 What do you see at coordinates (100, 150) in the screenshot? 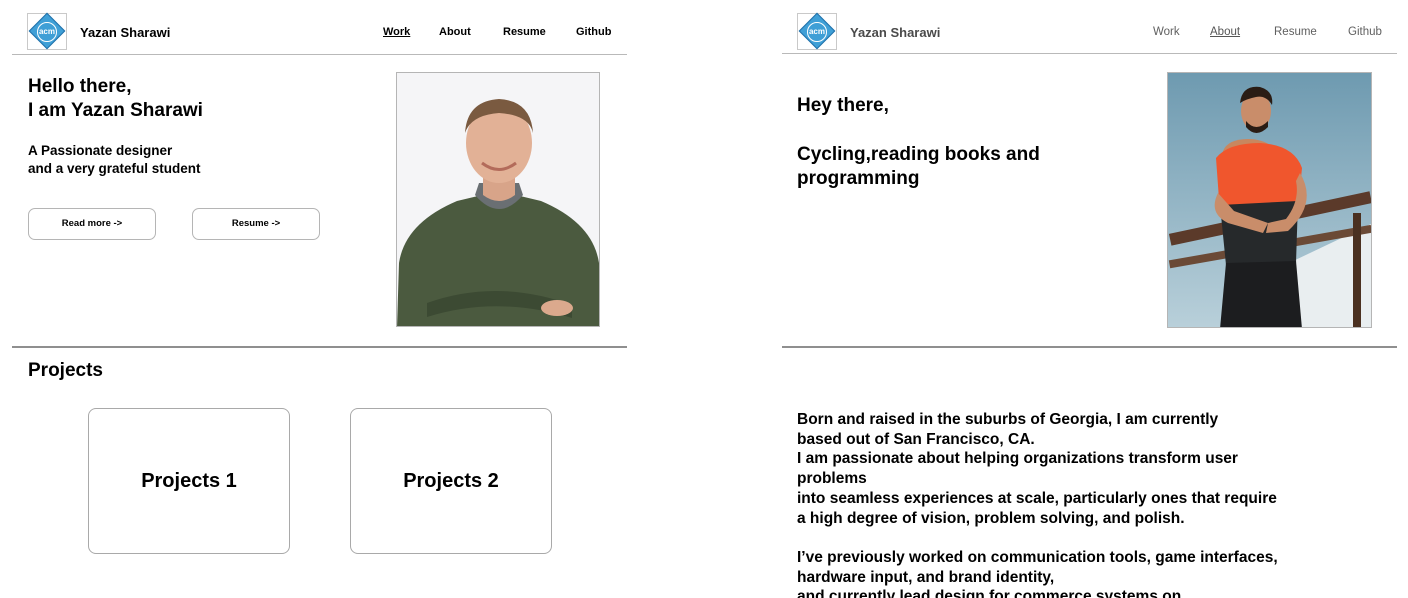
I see `tagline-line-1: A Passionate designer` at bounding box center [100, 150].